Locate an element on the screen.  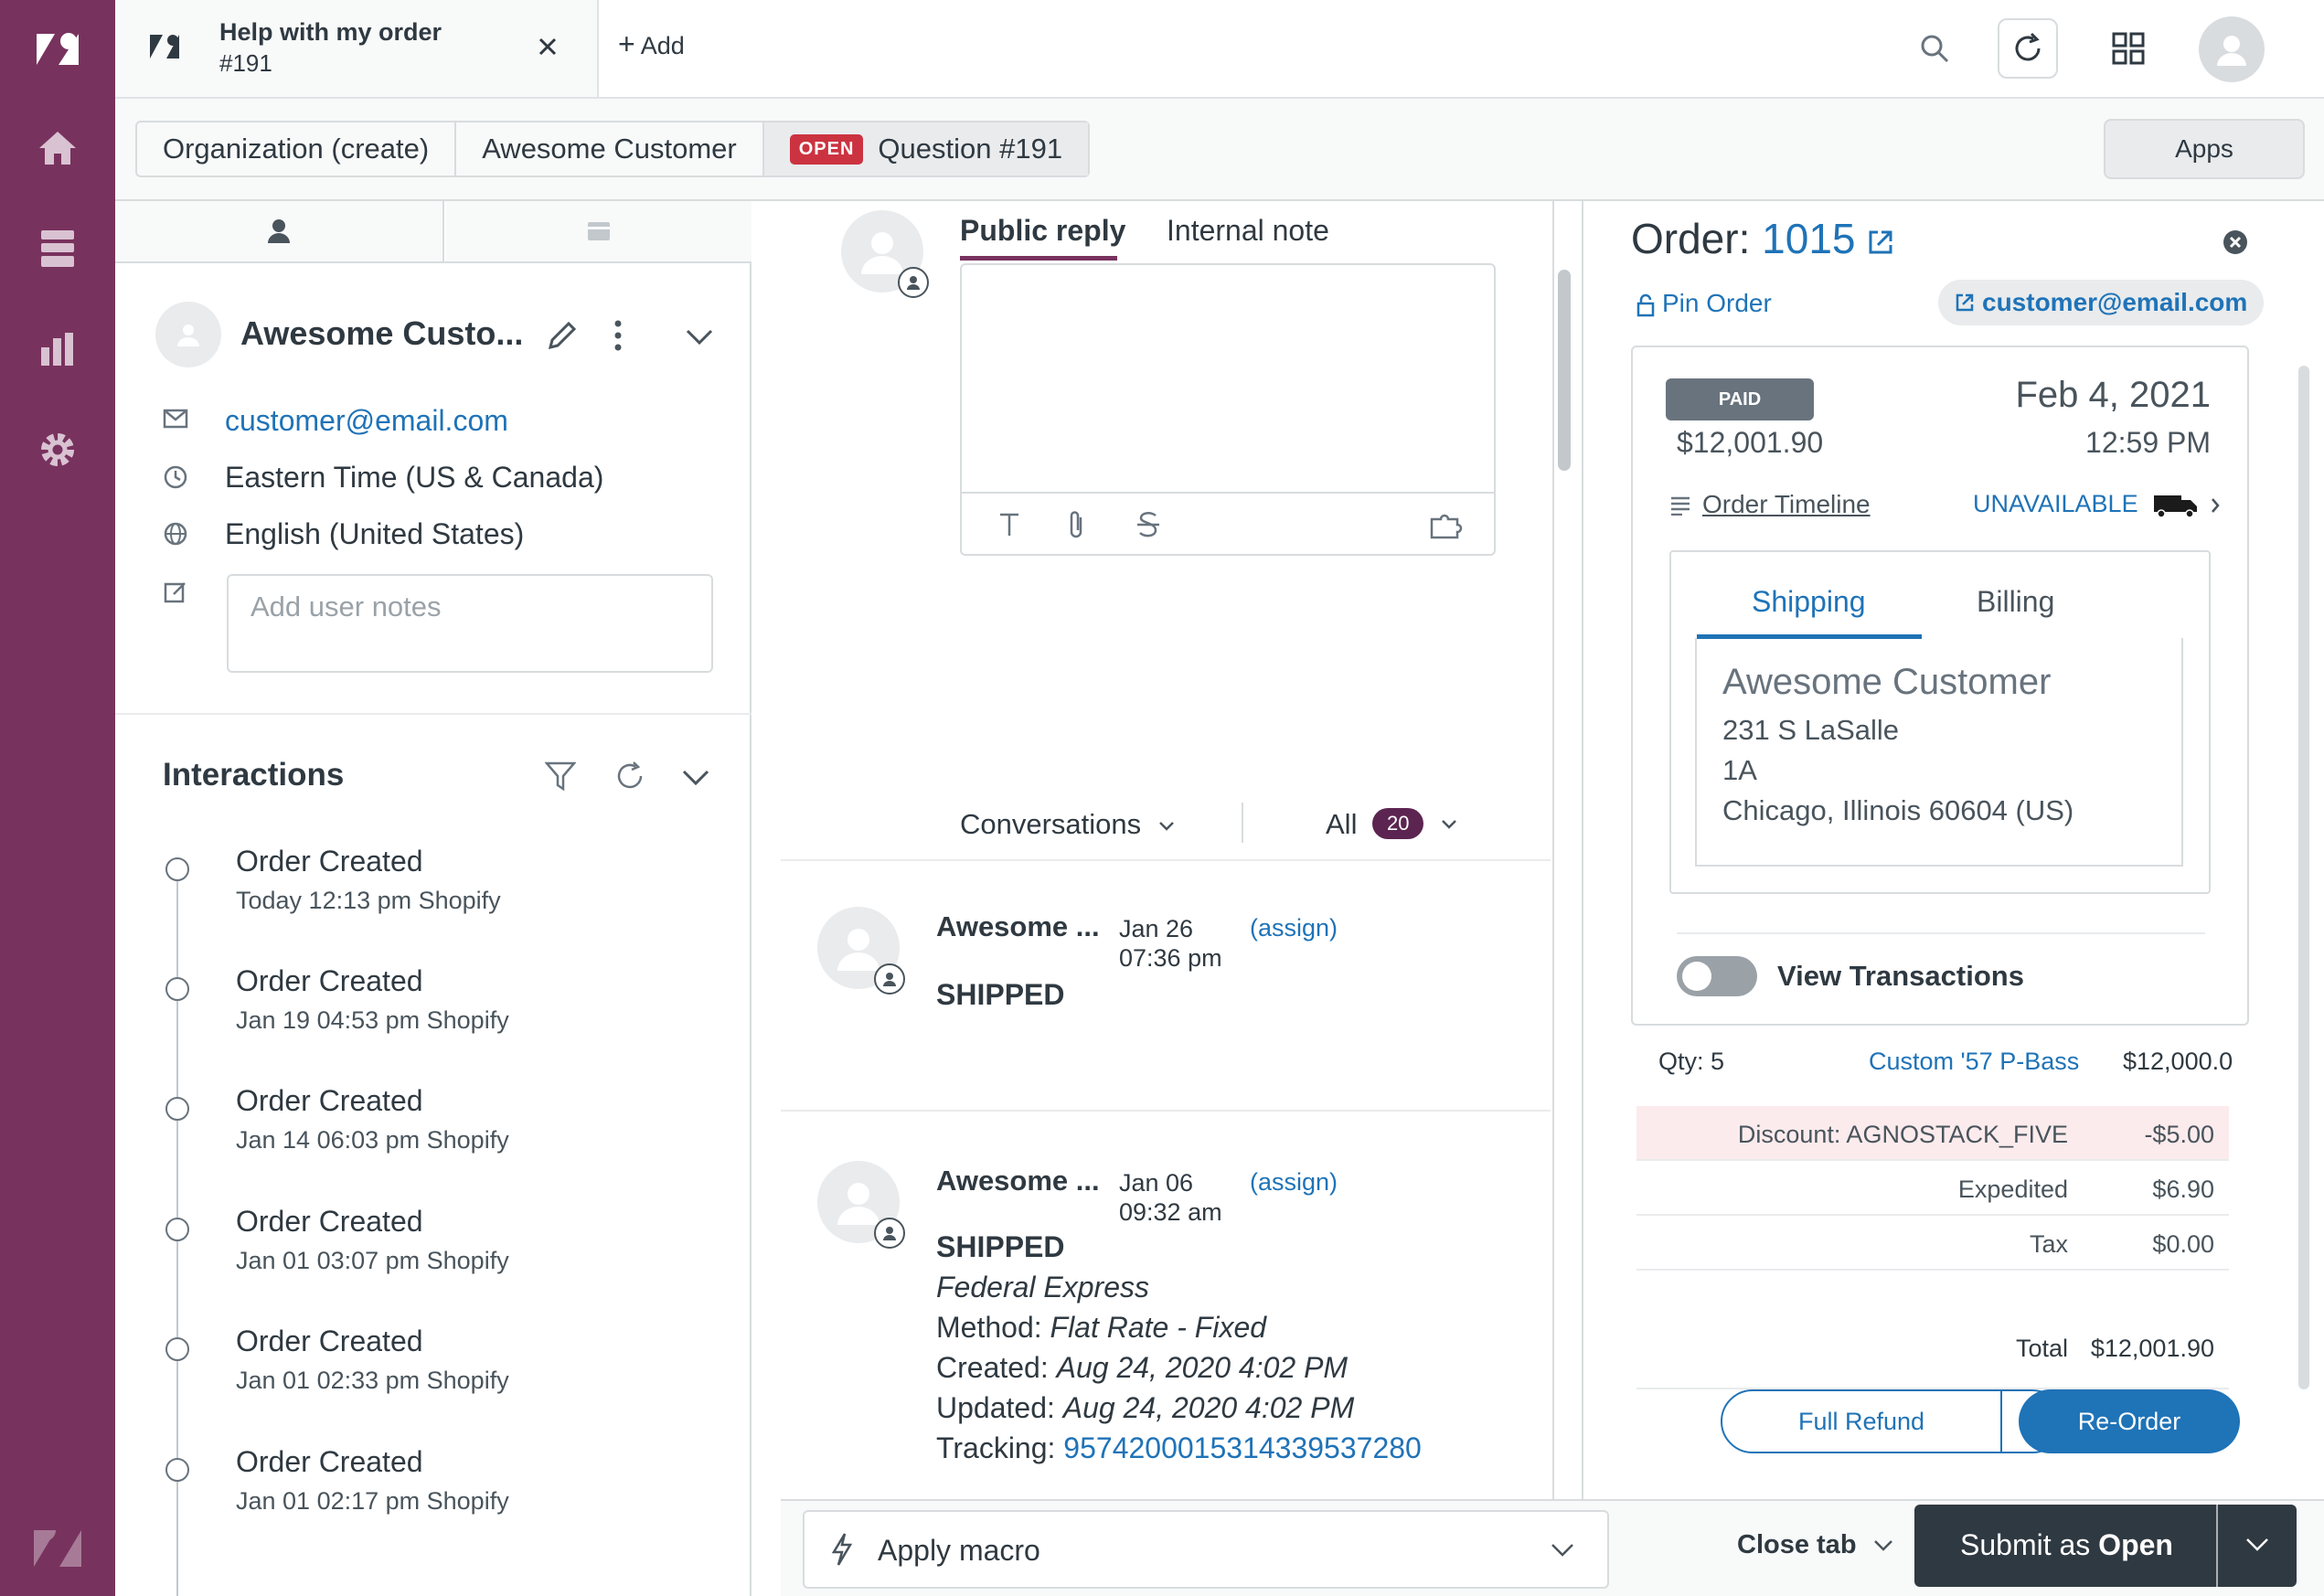
collapse-chevron-icon is located at coordinates (699, 337).